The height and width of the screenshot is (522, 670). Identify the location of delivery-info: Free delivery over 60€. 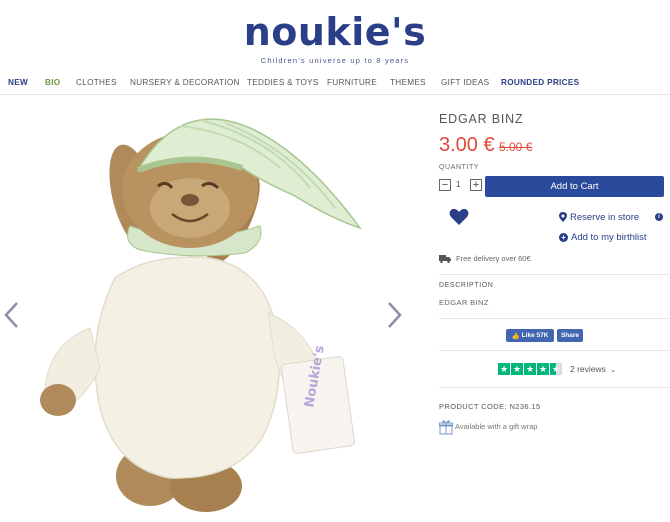
(485, 259).